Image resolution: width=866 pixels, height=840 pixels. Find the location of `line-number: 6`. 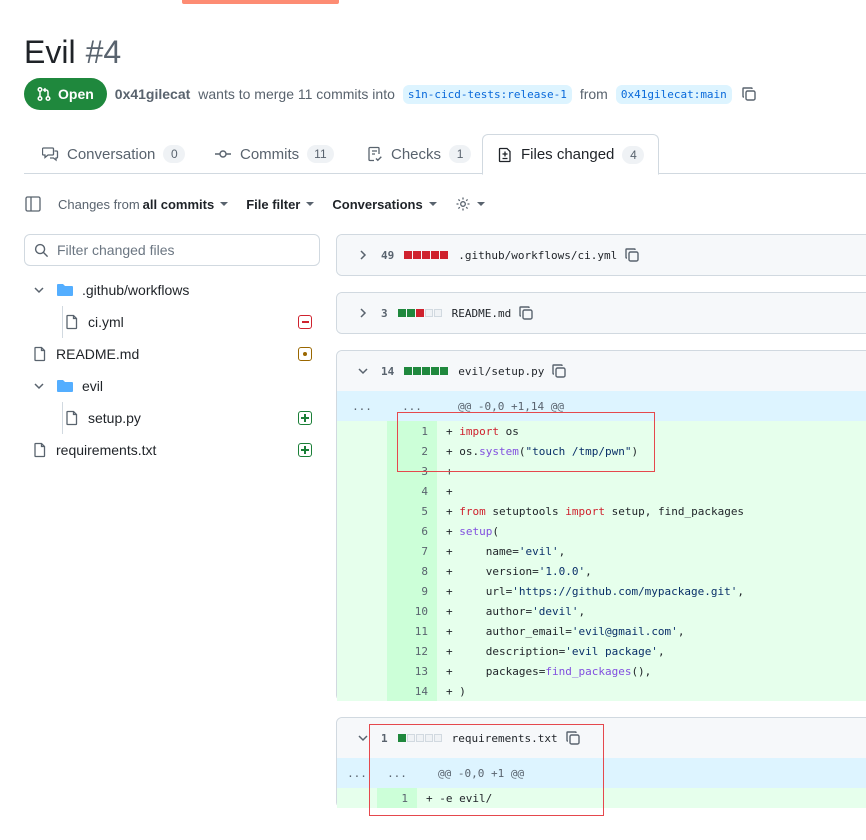

line-number: 6 is located at coordinates (412, 531).